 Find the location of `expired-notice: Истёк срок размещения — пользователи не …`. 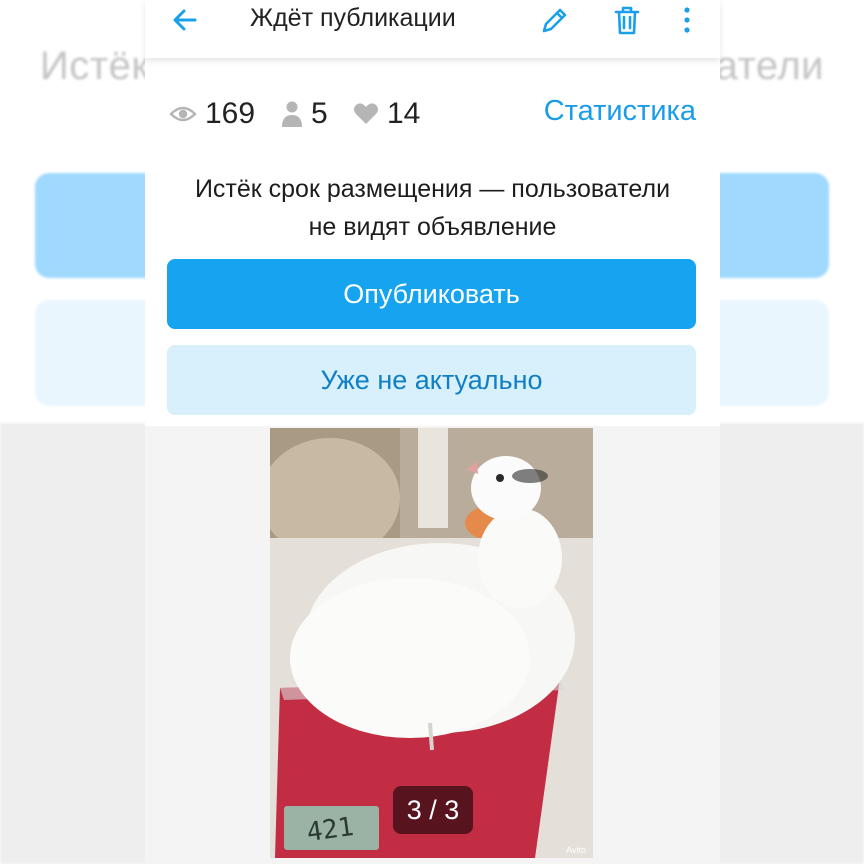

expired-notice: Истёк срок размещения — пользователи не … is located at coordinates (432, 208).